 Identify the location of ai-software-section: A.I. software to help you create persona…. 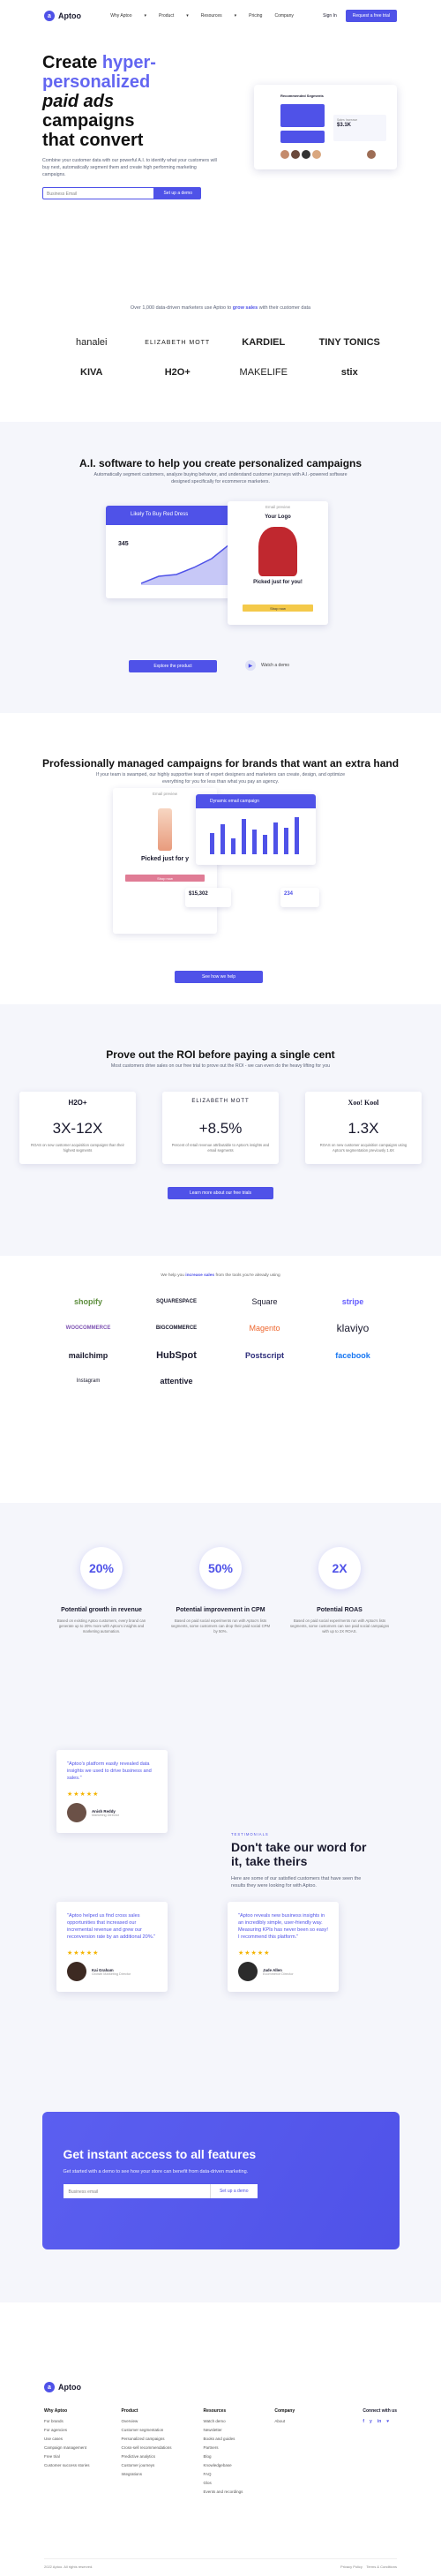
(220, 567).